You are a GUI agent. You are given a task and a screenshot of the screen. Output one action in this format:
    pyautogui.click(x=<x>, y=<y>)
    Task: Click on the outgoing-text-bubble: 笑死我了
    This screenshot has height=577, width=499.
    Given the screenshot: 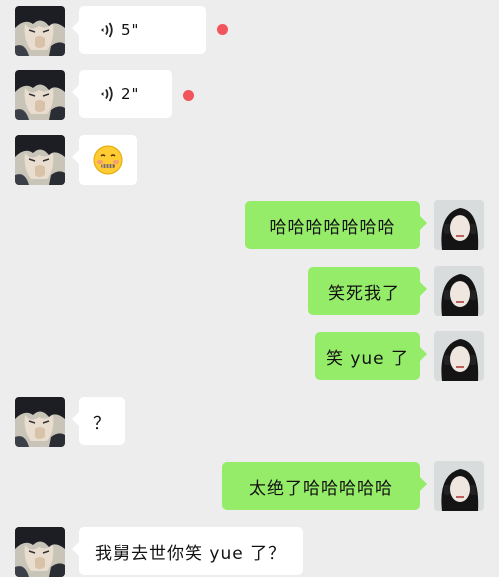 What is the action you would take?
    pyautogui.click(x=367, y=291)
    